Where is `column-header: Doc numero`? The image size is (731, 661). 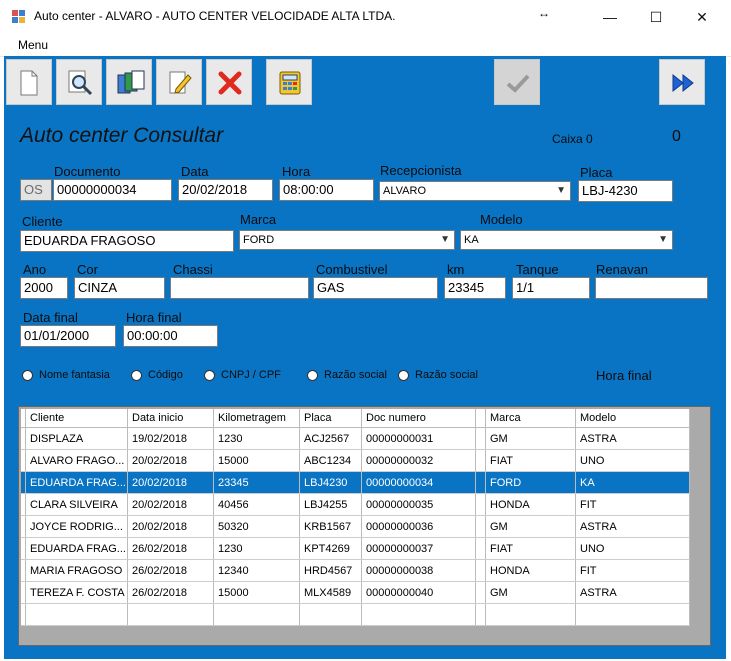
column-header: Doc numero is located at coordinates (418, 418).